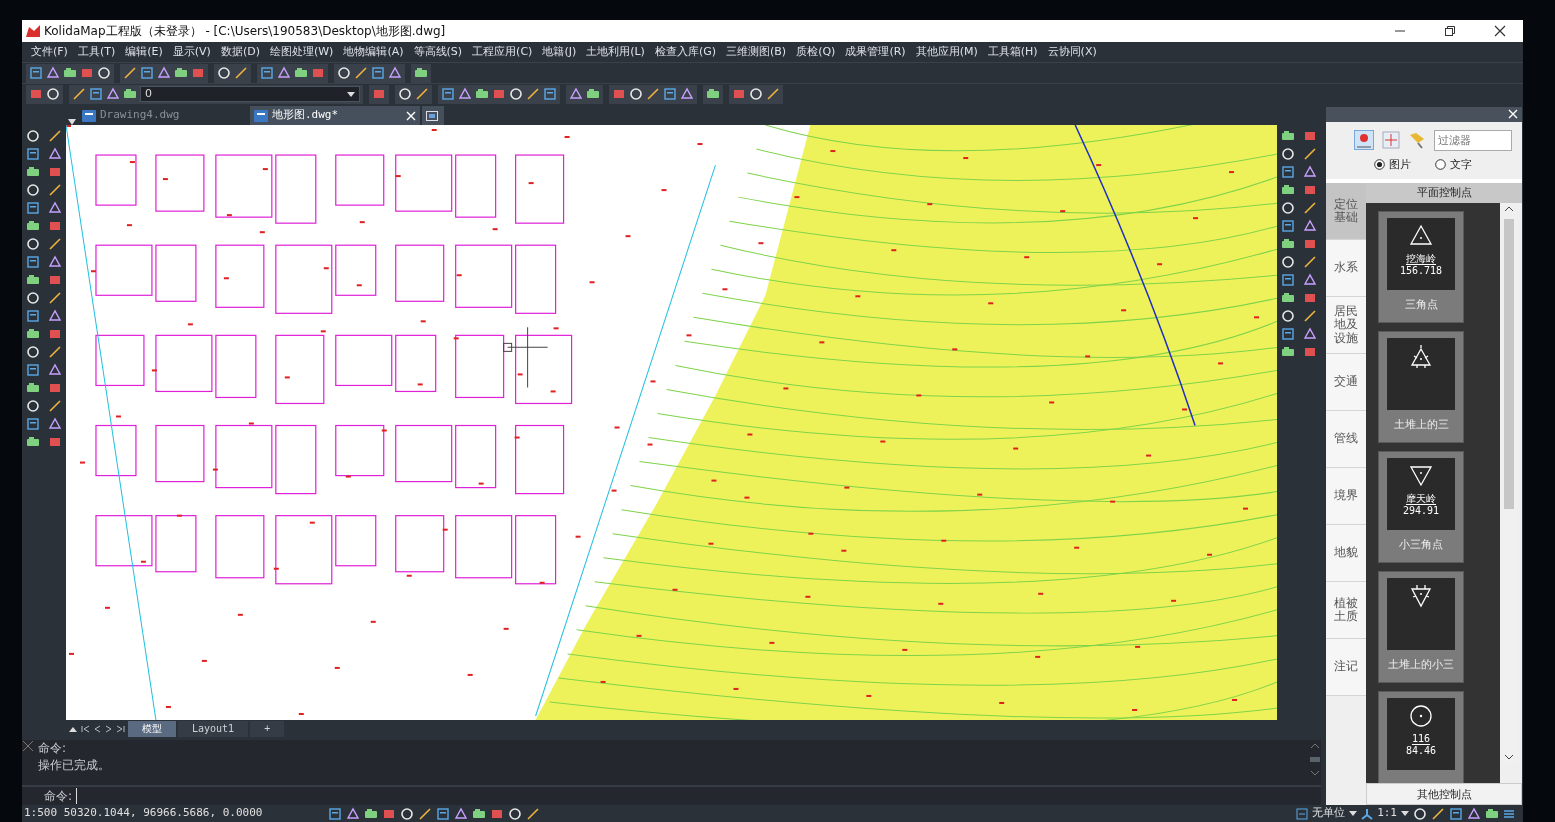 The width and height of the screenshot is (1555, 822). Describe the element at coordinates (946, 52) in the screenshot. I see `menu-item: 其他应用(M)` at that location.